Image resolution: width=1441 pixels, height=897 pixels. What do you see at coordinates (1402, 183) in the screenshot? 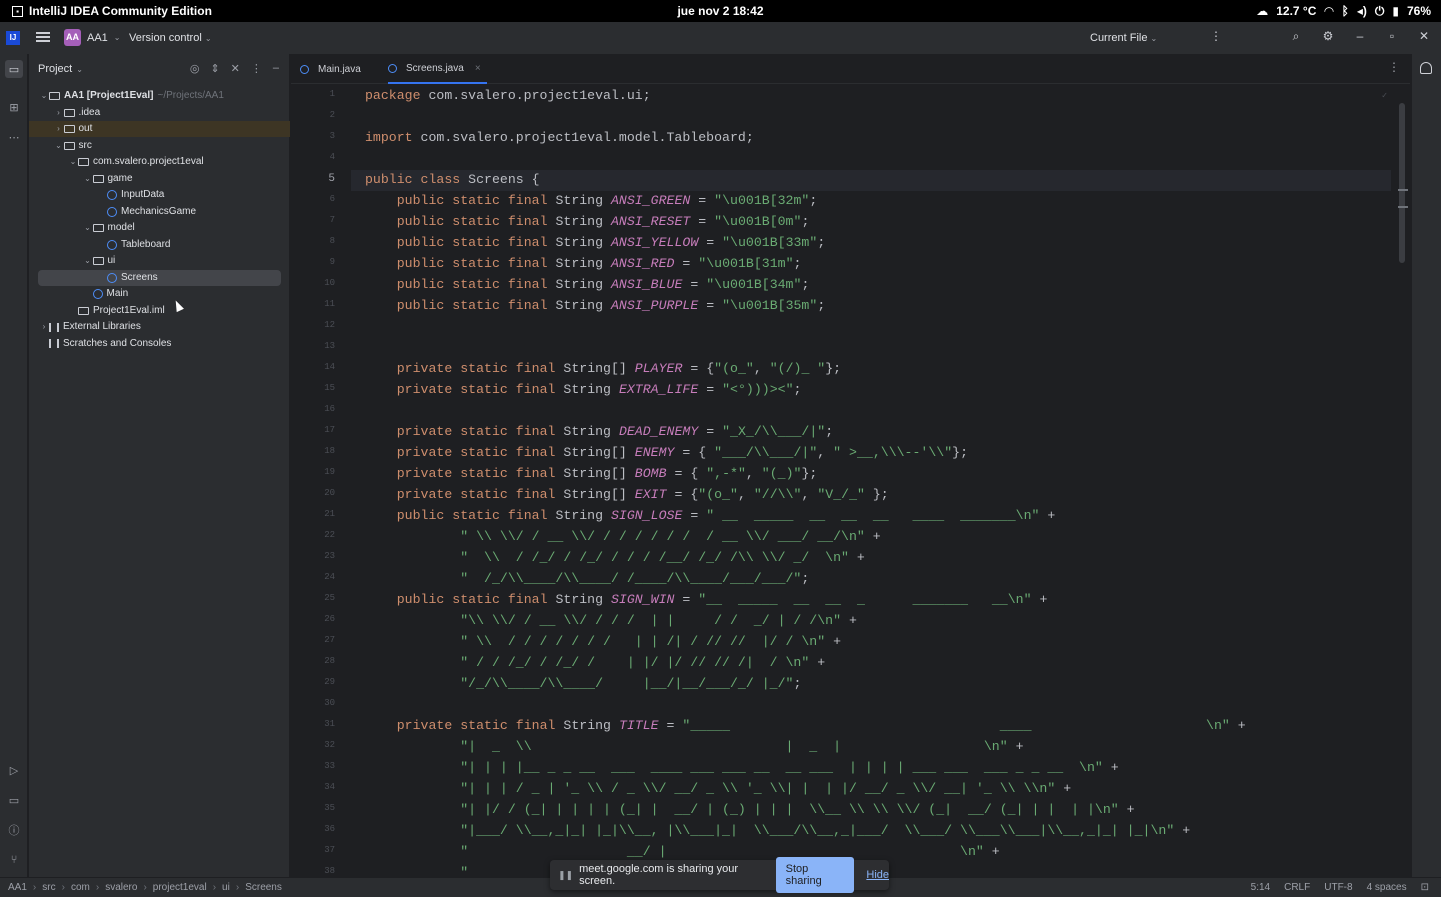
I see `editor-scrollbar` at bounding box center [1402, 183].